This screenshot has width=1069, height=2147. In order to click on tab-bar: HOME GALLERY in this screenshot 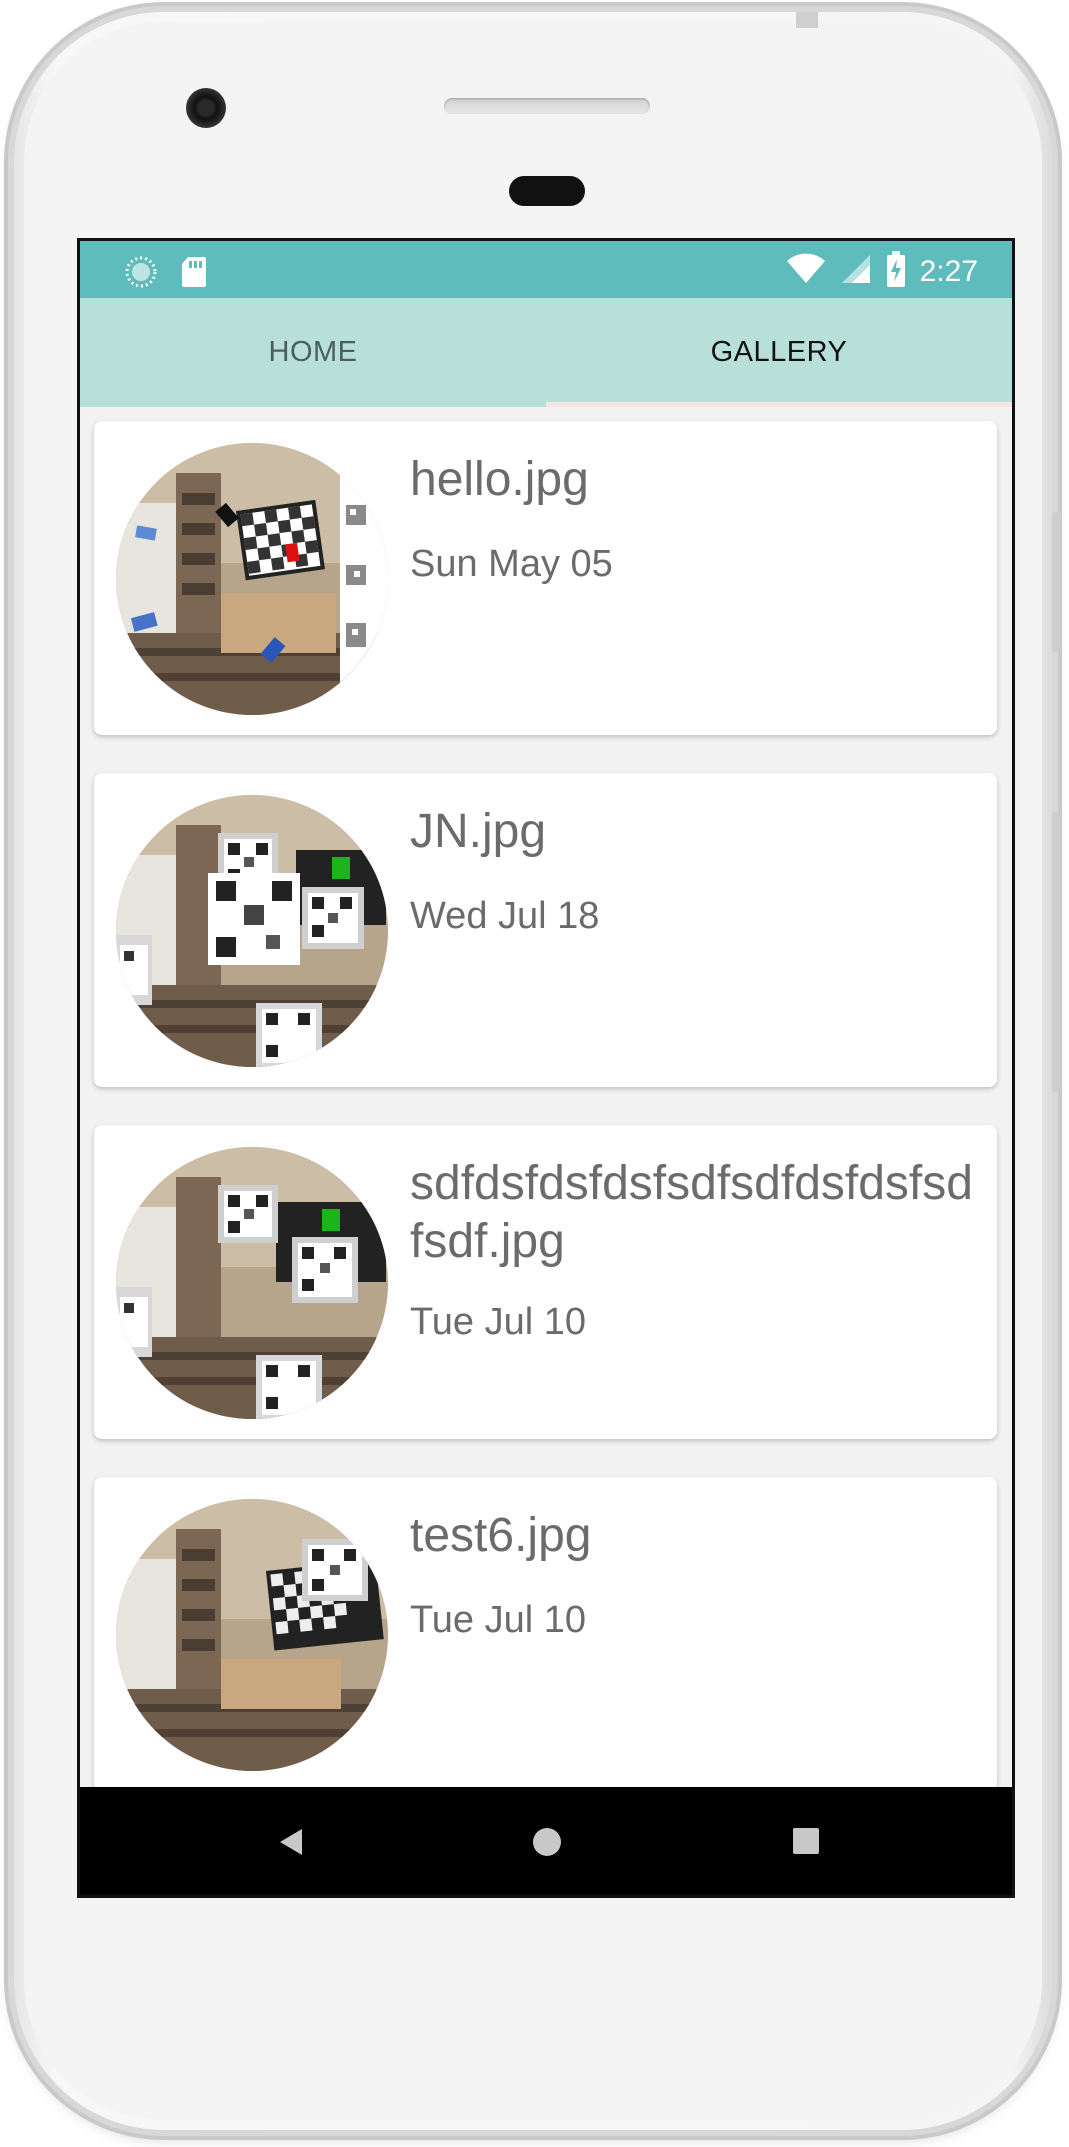, I will do `click(546, 352)`.